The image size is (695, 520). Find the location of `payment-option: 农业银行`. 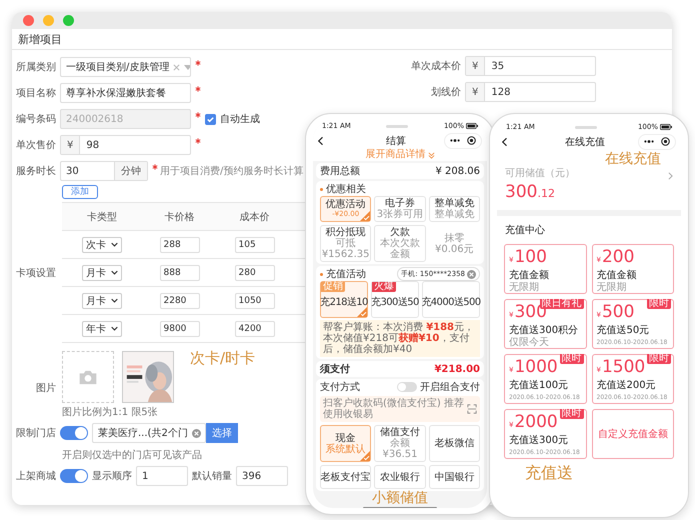

payment-option: 农业银行 is located at coordinates (400, 477).